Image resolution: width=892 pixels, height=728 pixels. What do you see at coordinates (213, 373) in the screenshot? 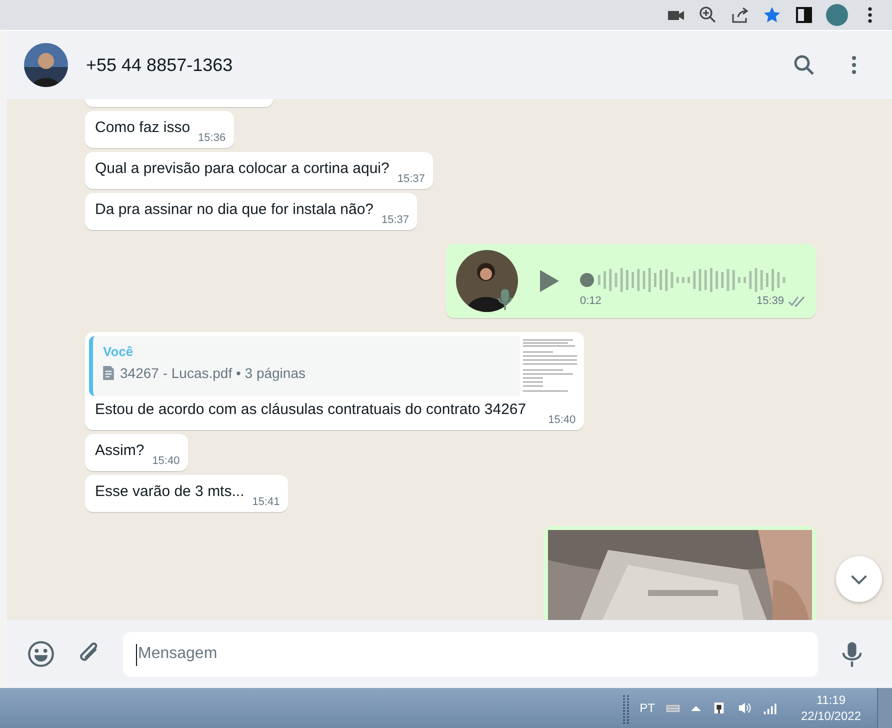
I see `file-name: 34267 - Lucas.pdf • 3 páginas` at bounding box center [213, 373].